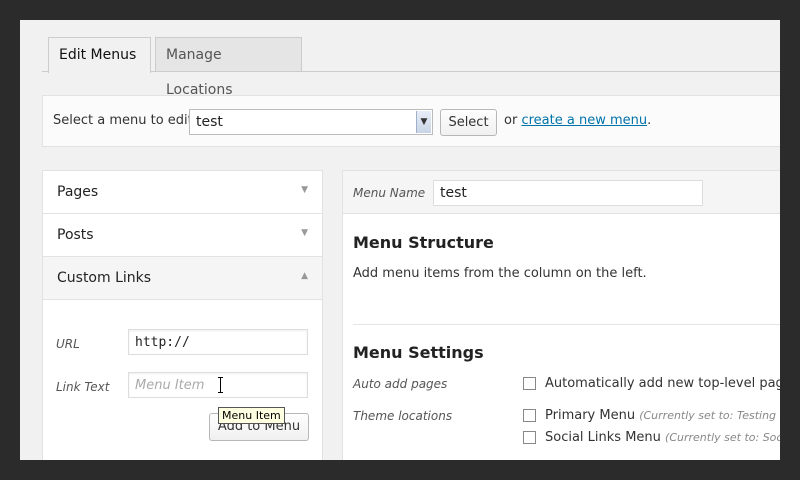 This screenshot has width=800, height=480. Describe the element at coordinates (403, 416) in the screenshot. I see `theme-locations-label: Theme locations` at that location.